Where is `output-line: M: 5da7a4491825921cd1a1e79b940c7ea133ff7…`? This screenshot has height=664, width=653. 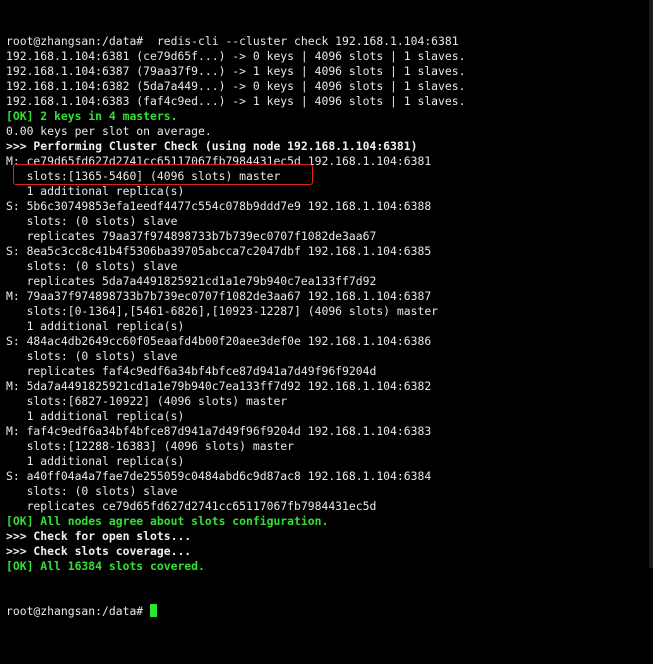 output-line: M: 5da7a4491825921cd1a1e79b940c7ea133ff7… is located at coordinates (219, 386).